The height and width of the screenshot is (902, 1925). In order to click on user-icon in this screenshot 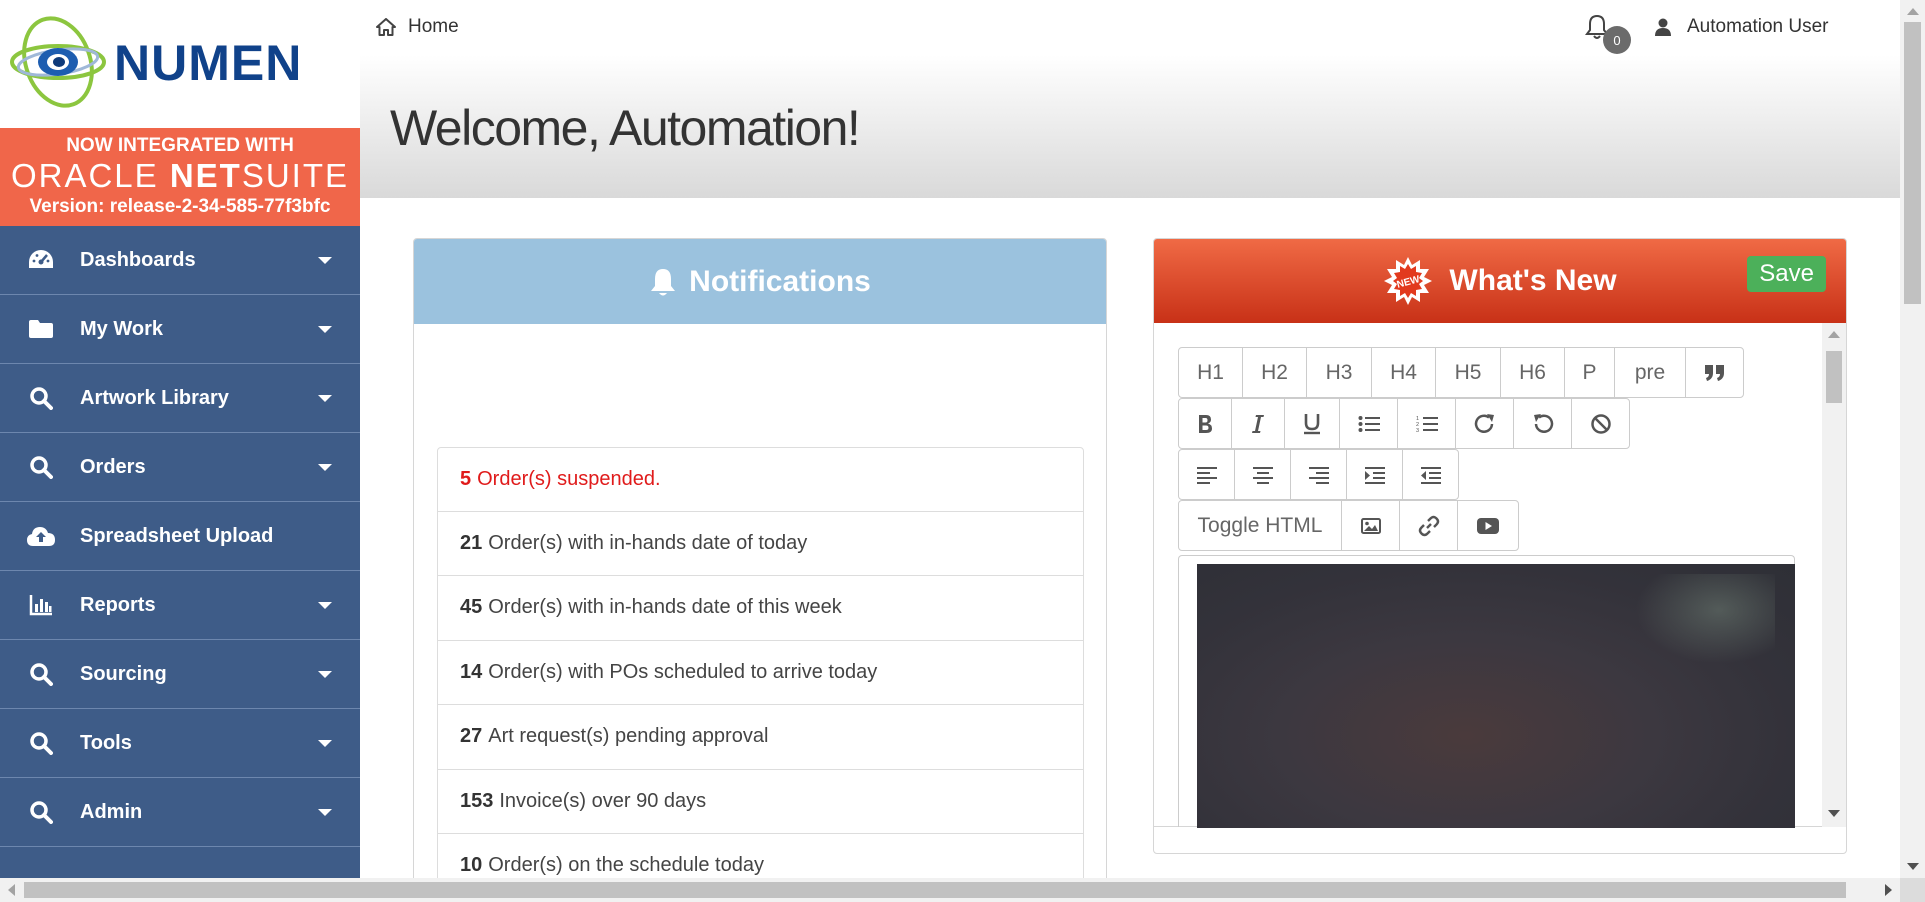, I will do `click(1663, 27)`.